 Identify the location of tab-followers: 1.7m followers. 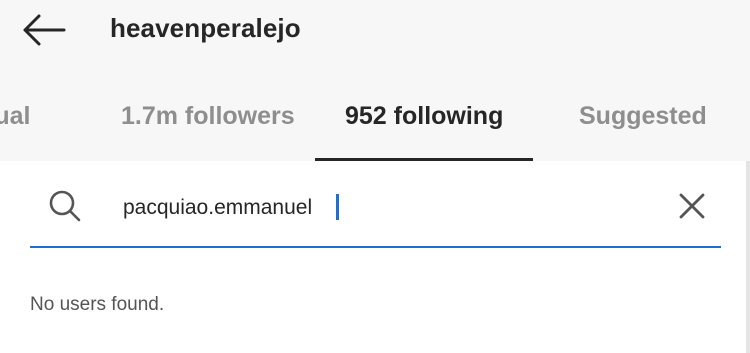
(208, 116).